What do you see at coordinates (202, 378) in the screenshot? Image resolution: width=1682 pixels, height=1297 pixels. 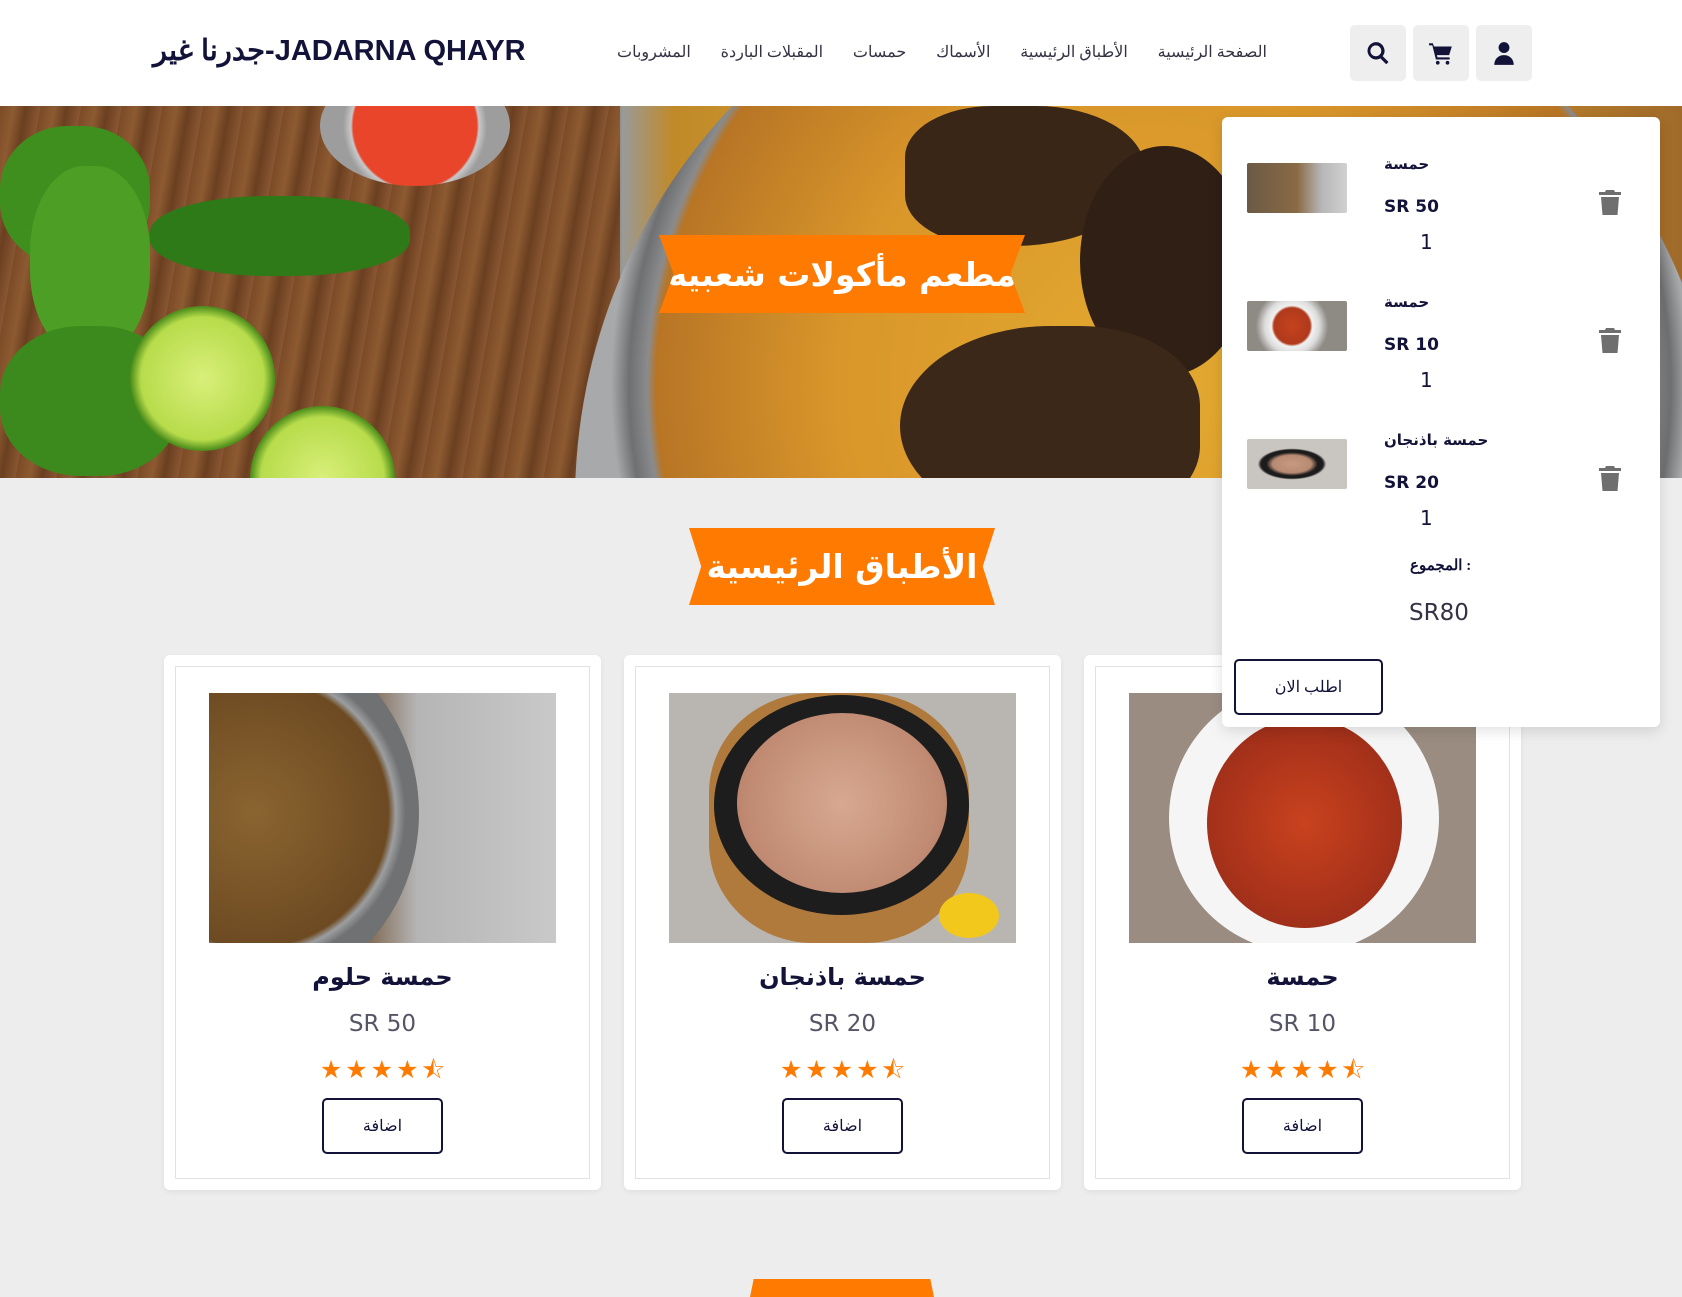 I see `hero-image-lime` at bounding box center [202, 378].